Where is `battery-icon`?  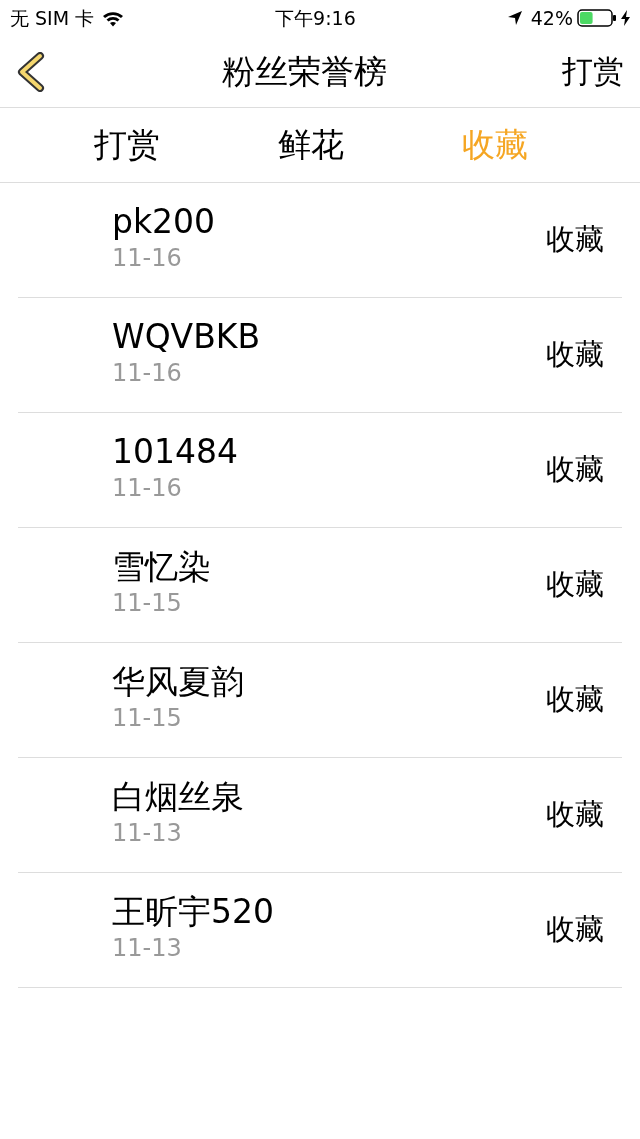
battery-icon is located at coordinates (597, 18).